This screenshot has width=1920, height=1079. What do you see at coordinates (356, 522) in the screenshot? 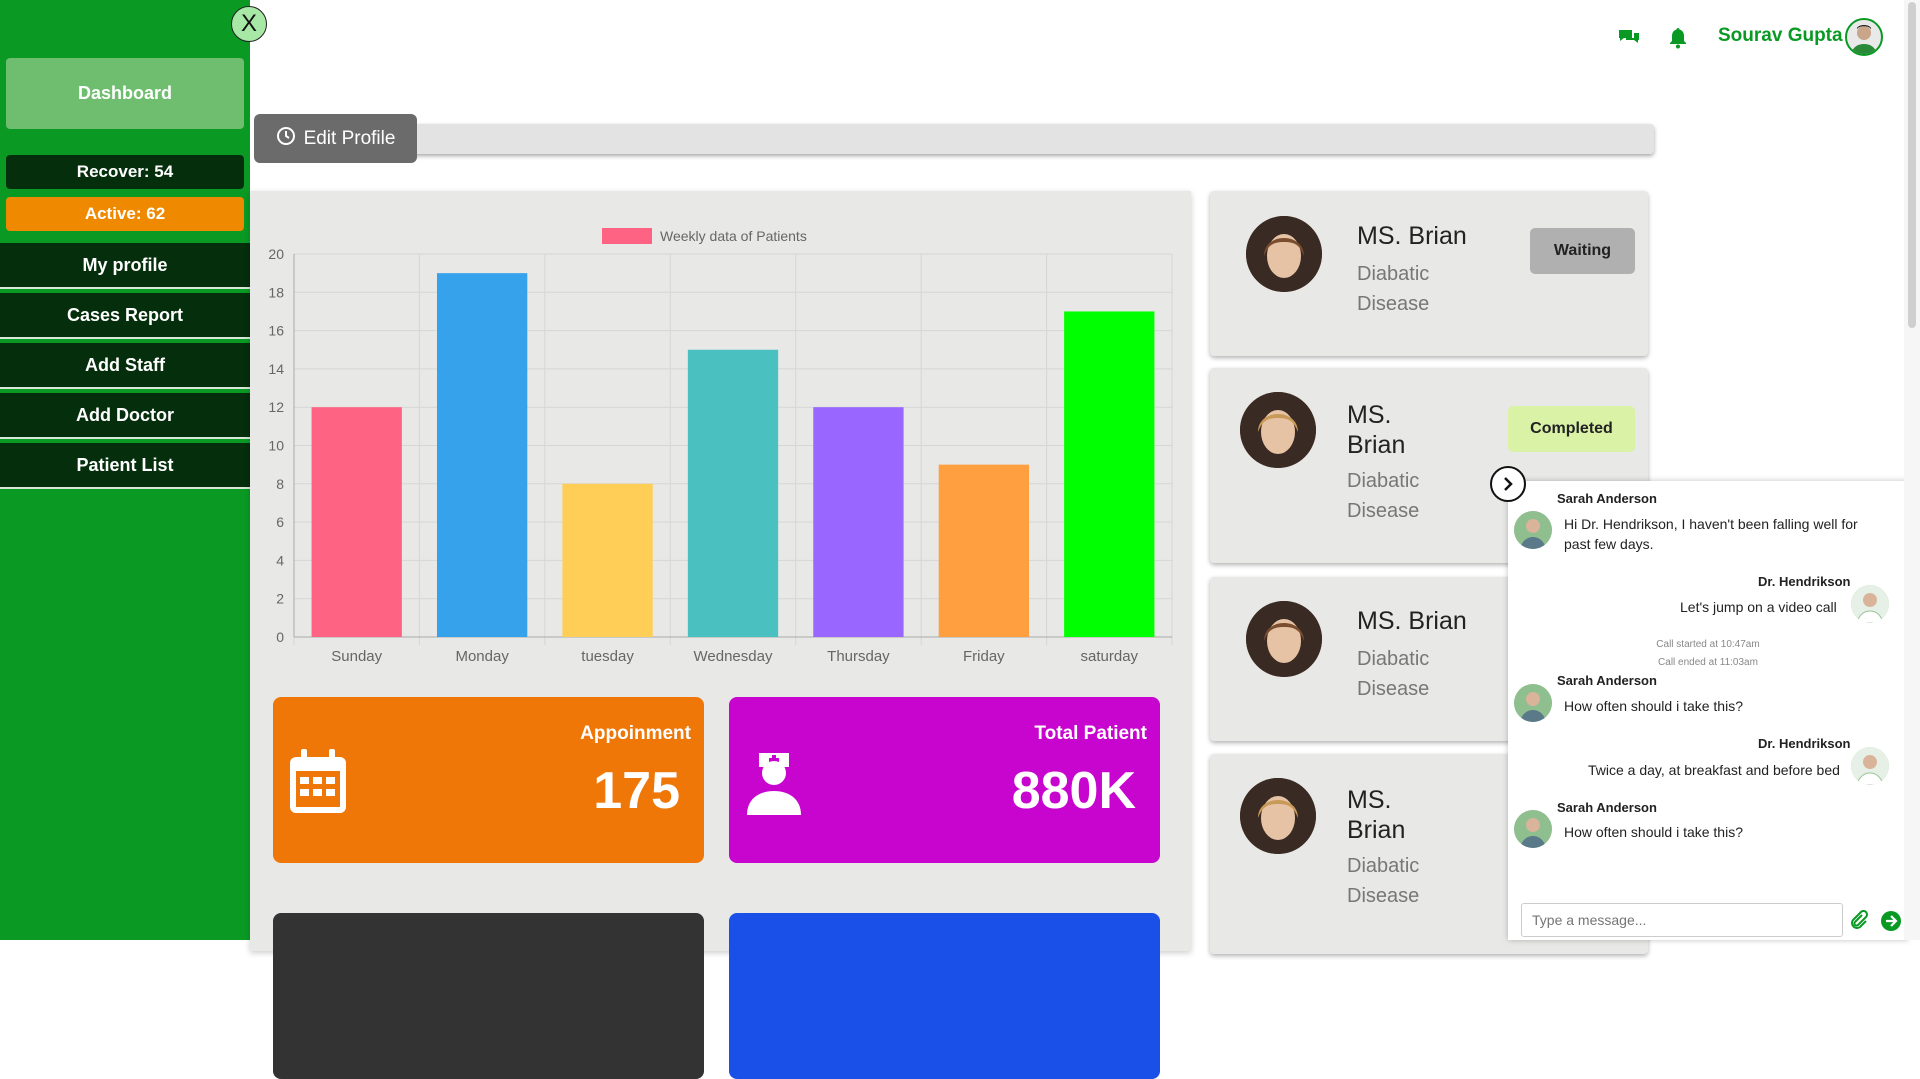
I see `bar-sunday` at bounding box center [356, 522].